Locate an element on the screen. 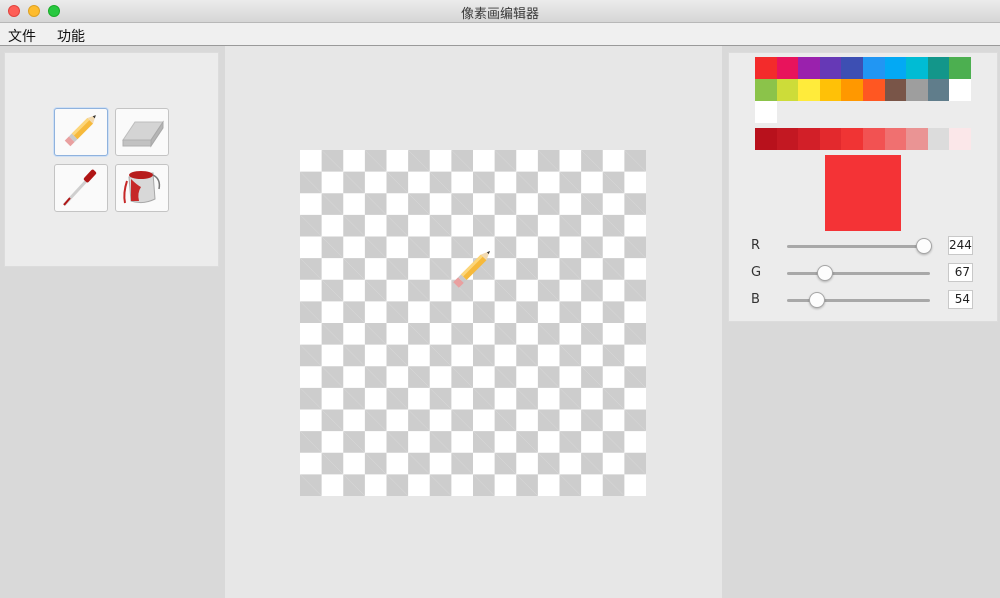  green-slider-track is located at coordinates (858, 273).